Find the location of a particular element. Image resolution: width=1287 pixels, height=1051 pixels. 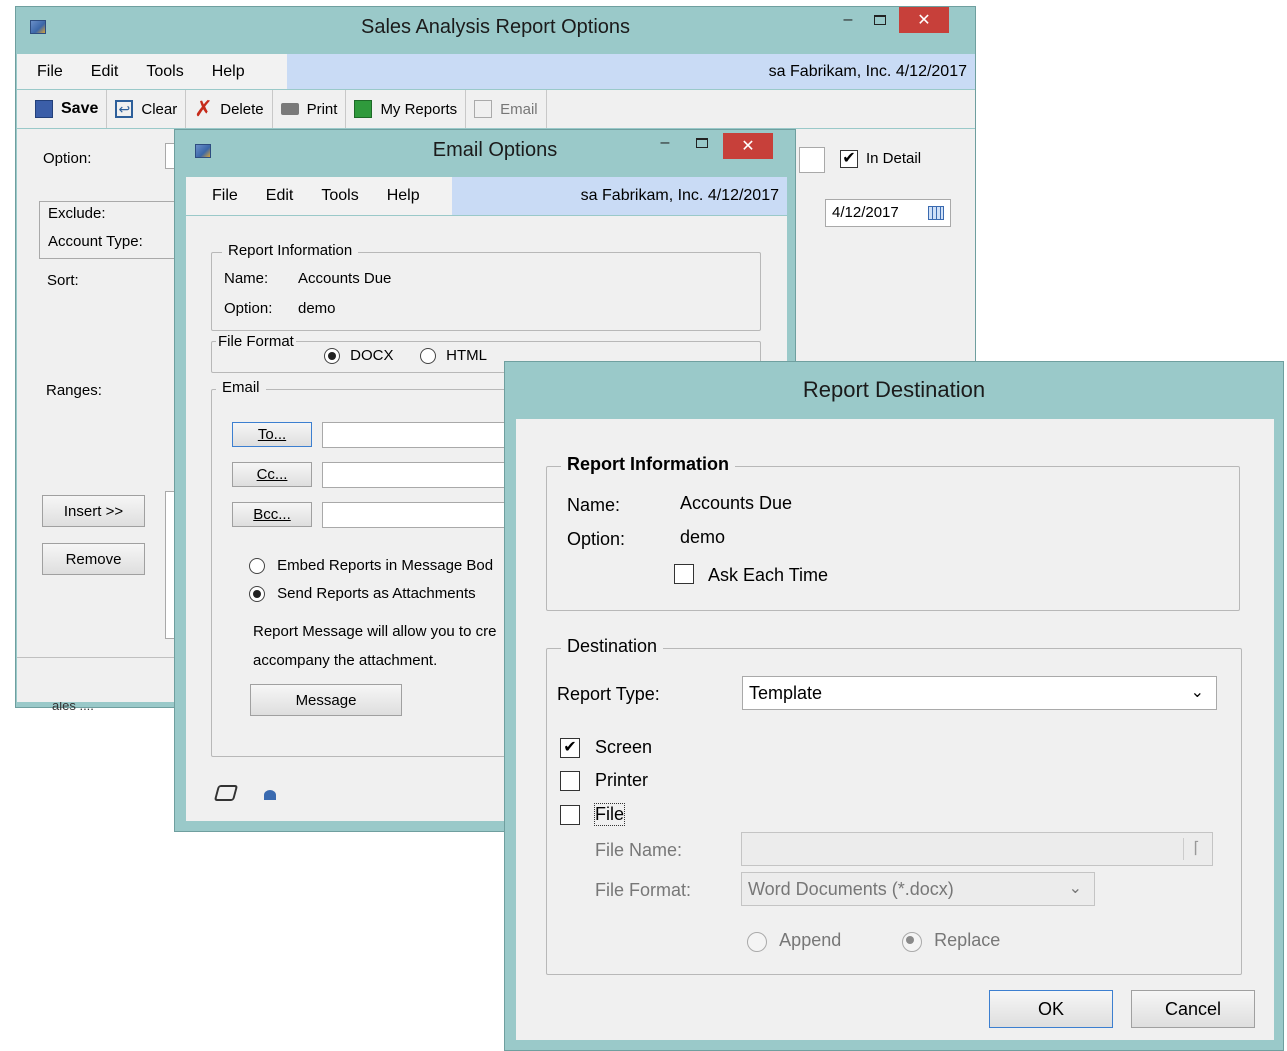

file-name-input: ⌈ is located at coordinates (977, 849).